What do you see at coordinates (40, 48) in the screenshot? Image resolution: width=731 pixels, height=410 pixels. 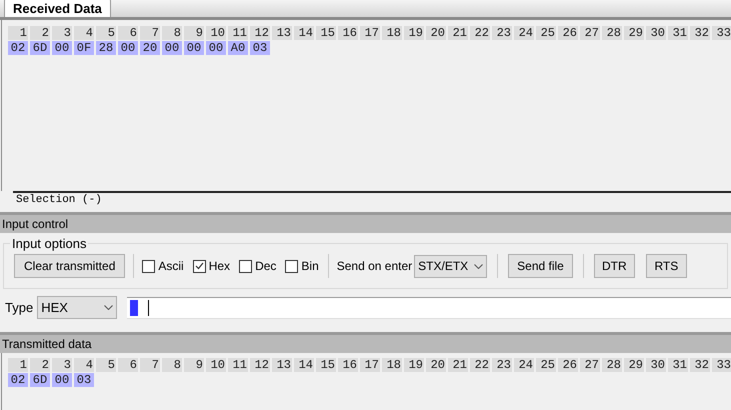 I see `hex-byte: 6D` at bounding box center [40, 48].